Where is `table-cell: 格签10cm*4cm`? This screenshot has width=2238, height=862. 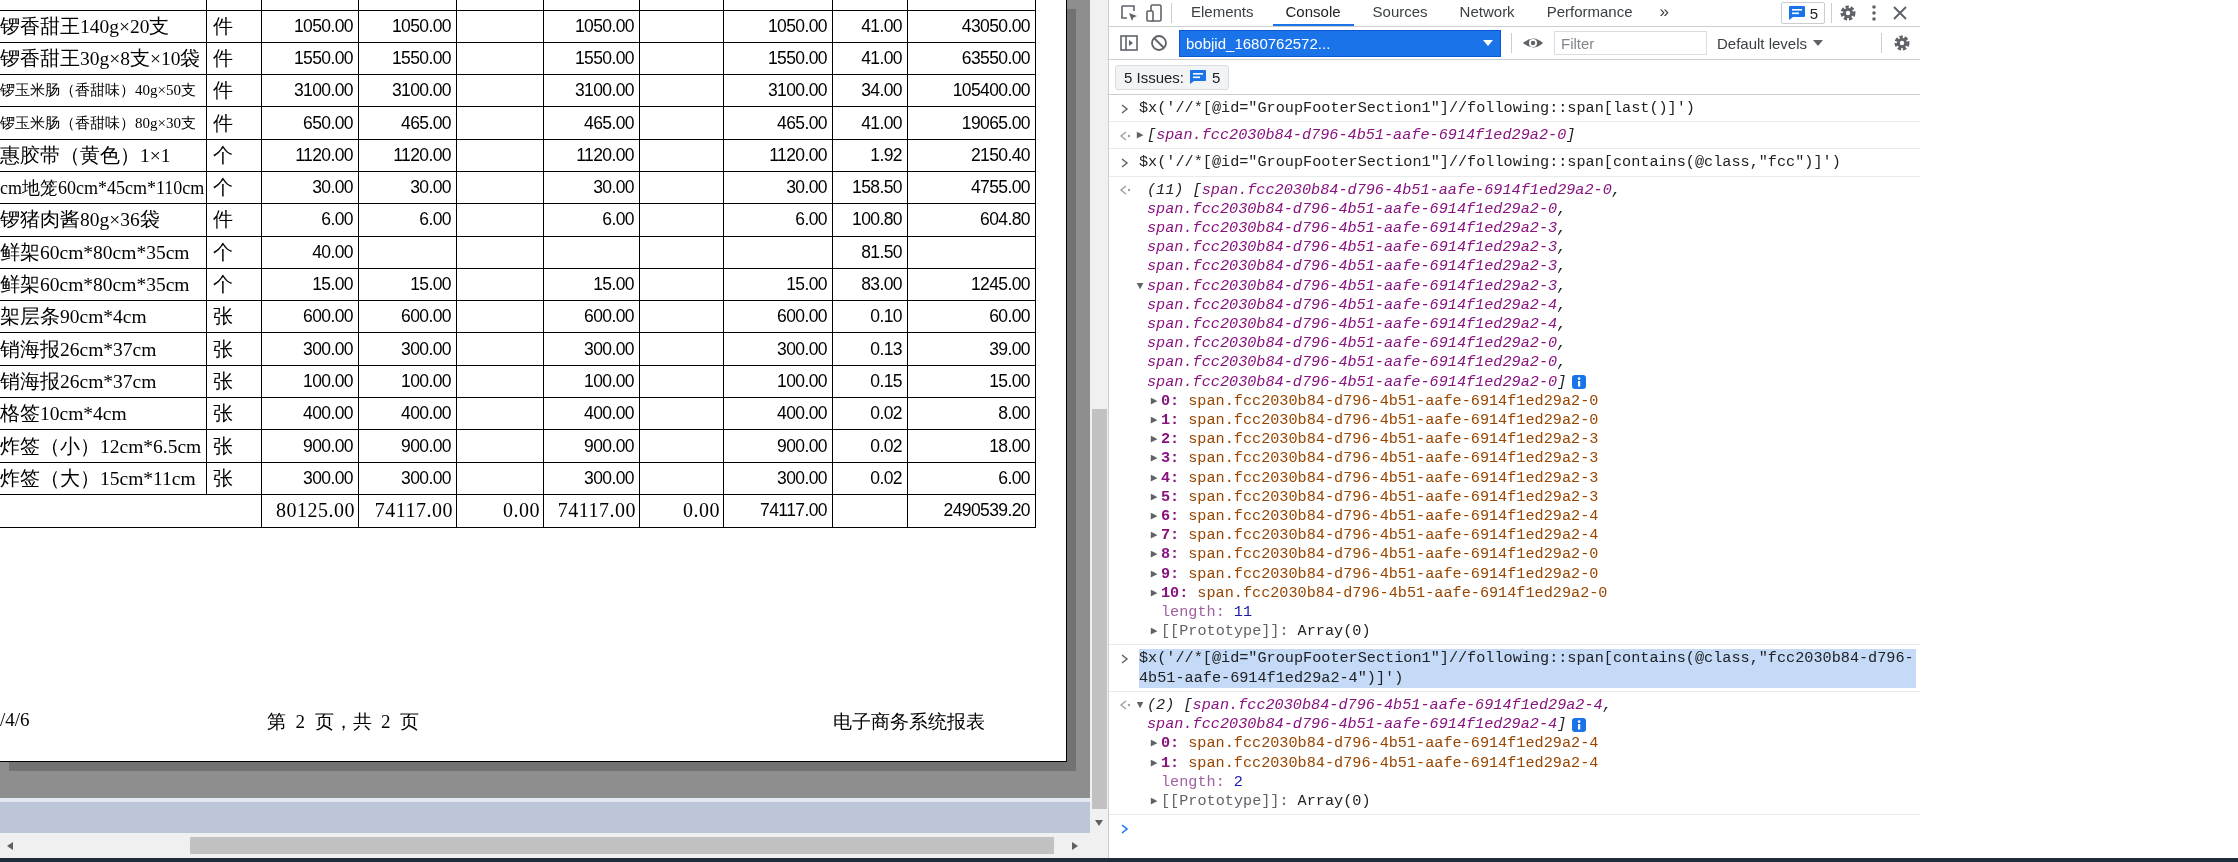 table-cell: 格签10cm*4cm is located at coordinates (103, 414).